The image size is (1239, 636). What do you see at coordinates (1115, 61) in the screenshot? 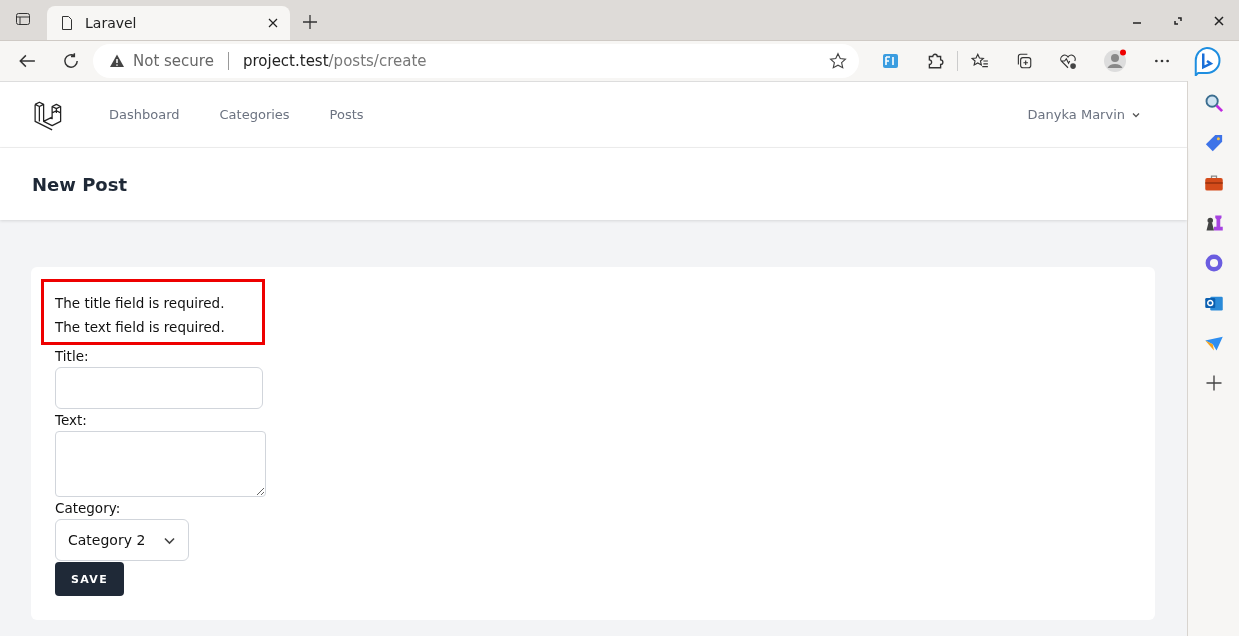
I see `profile-avatar-icon` at bounding box center [1115, 61].